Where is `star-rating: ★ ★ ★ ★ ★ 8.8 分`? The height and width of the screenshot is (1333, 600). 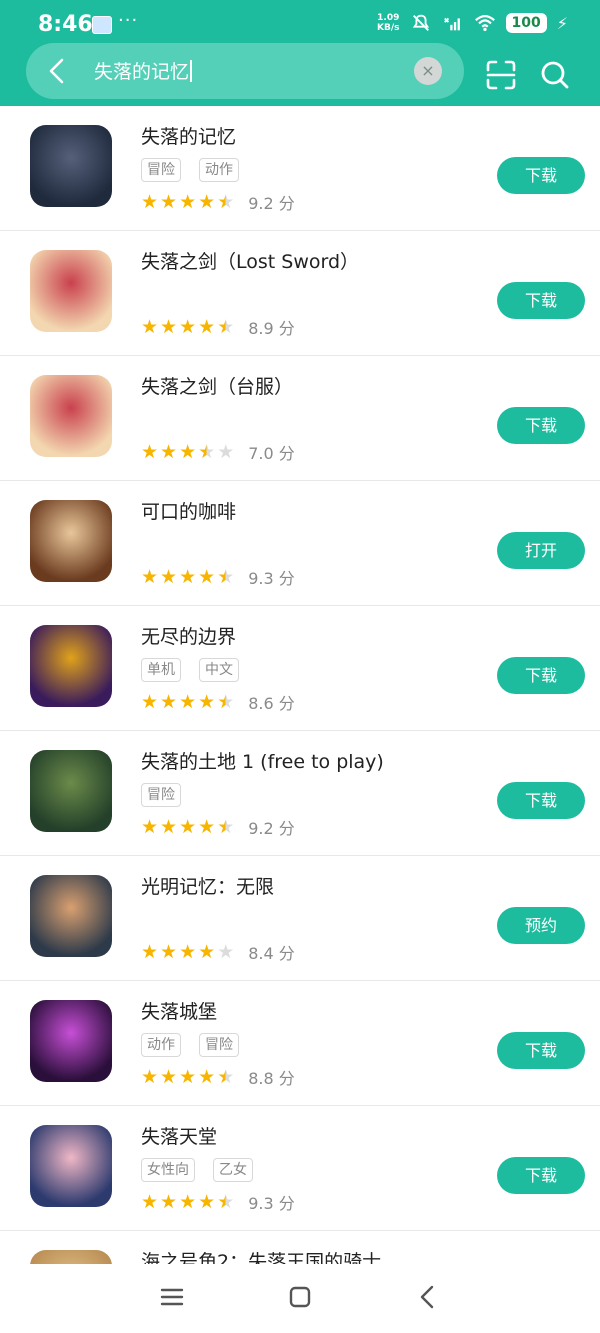 star-rating: ★ ★ ★ ★ ★ 8.8 分 is located at coordinates (218, 1077).